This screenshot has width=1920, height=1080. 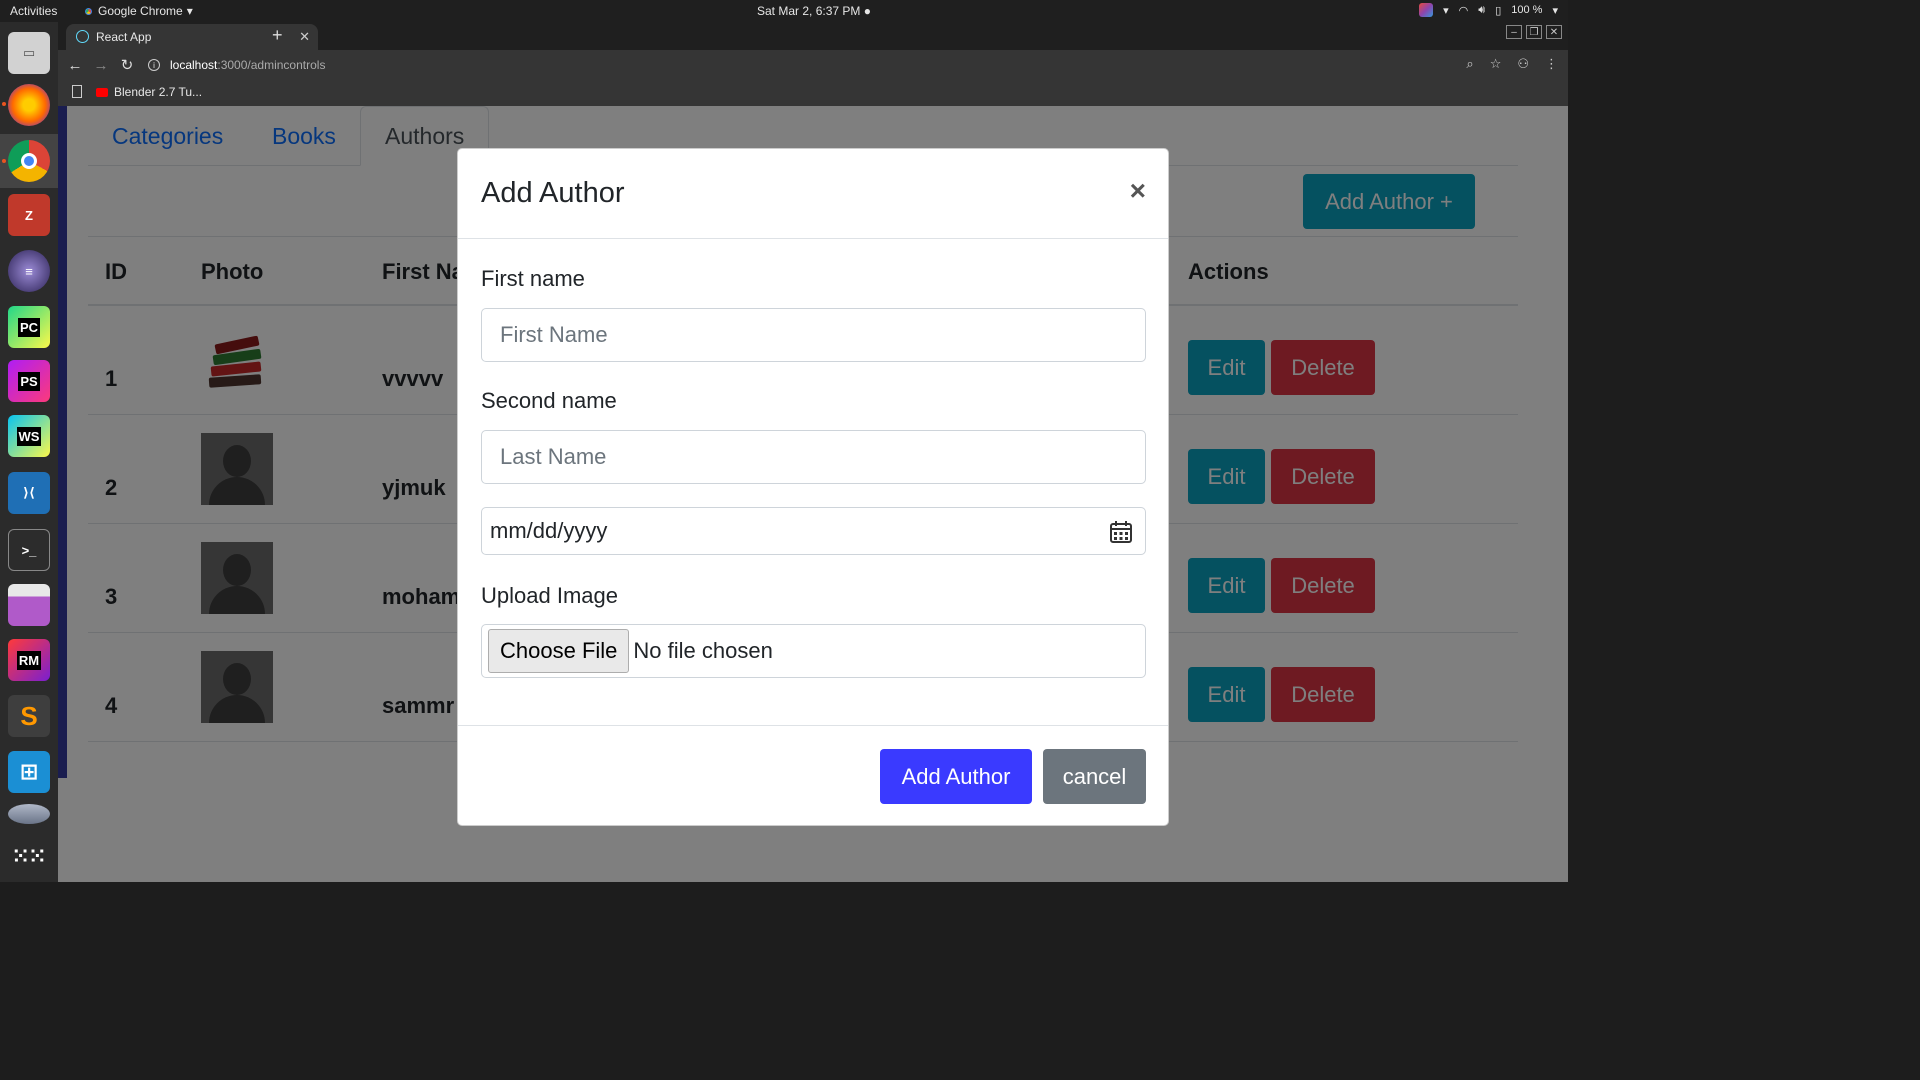 I want to click on second-name-label: Second name, so click(x=549, y=400).